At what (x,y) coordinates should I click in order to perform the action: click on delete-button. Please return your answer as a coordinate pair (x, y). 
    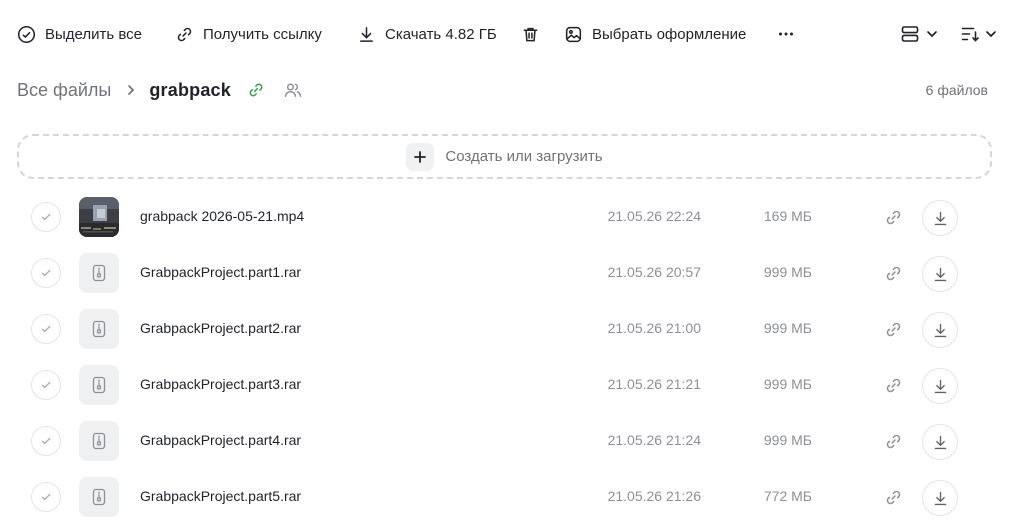
    Looking at the image, I should click on (530, 34).